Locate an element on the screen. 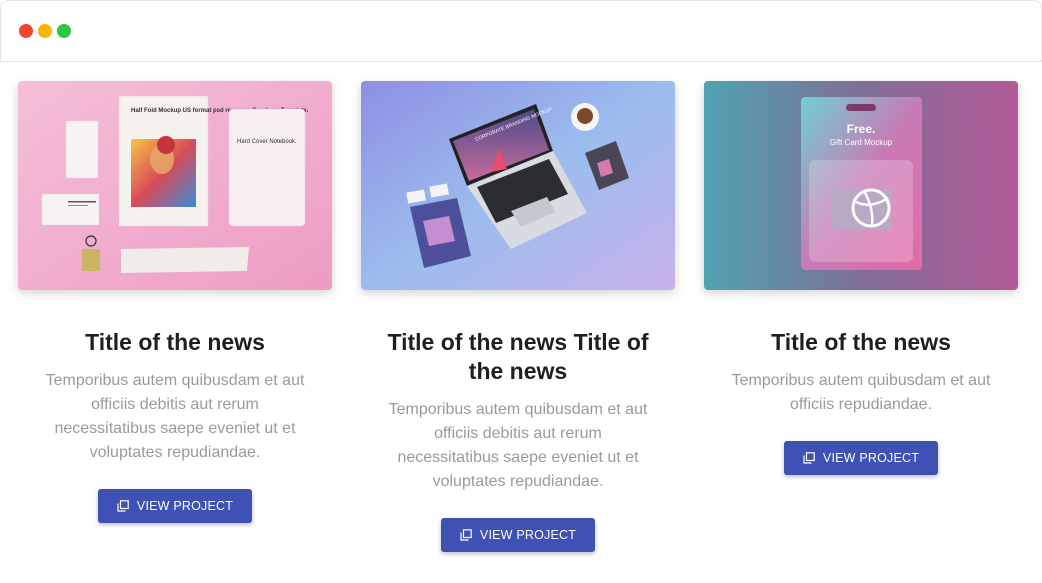  card-title: Title of the news Title of the news is located at coordinates (518, 356).